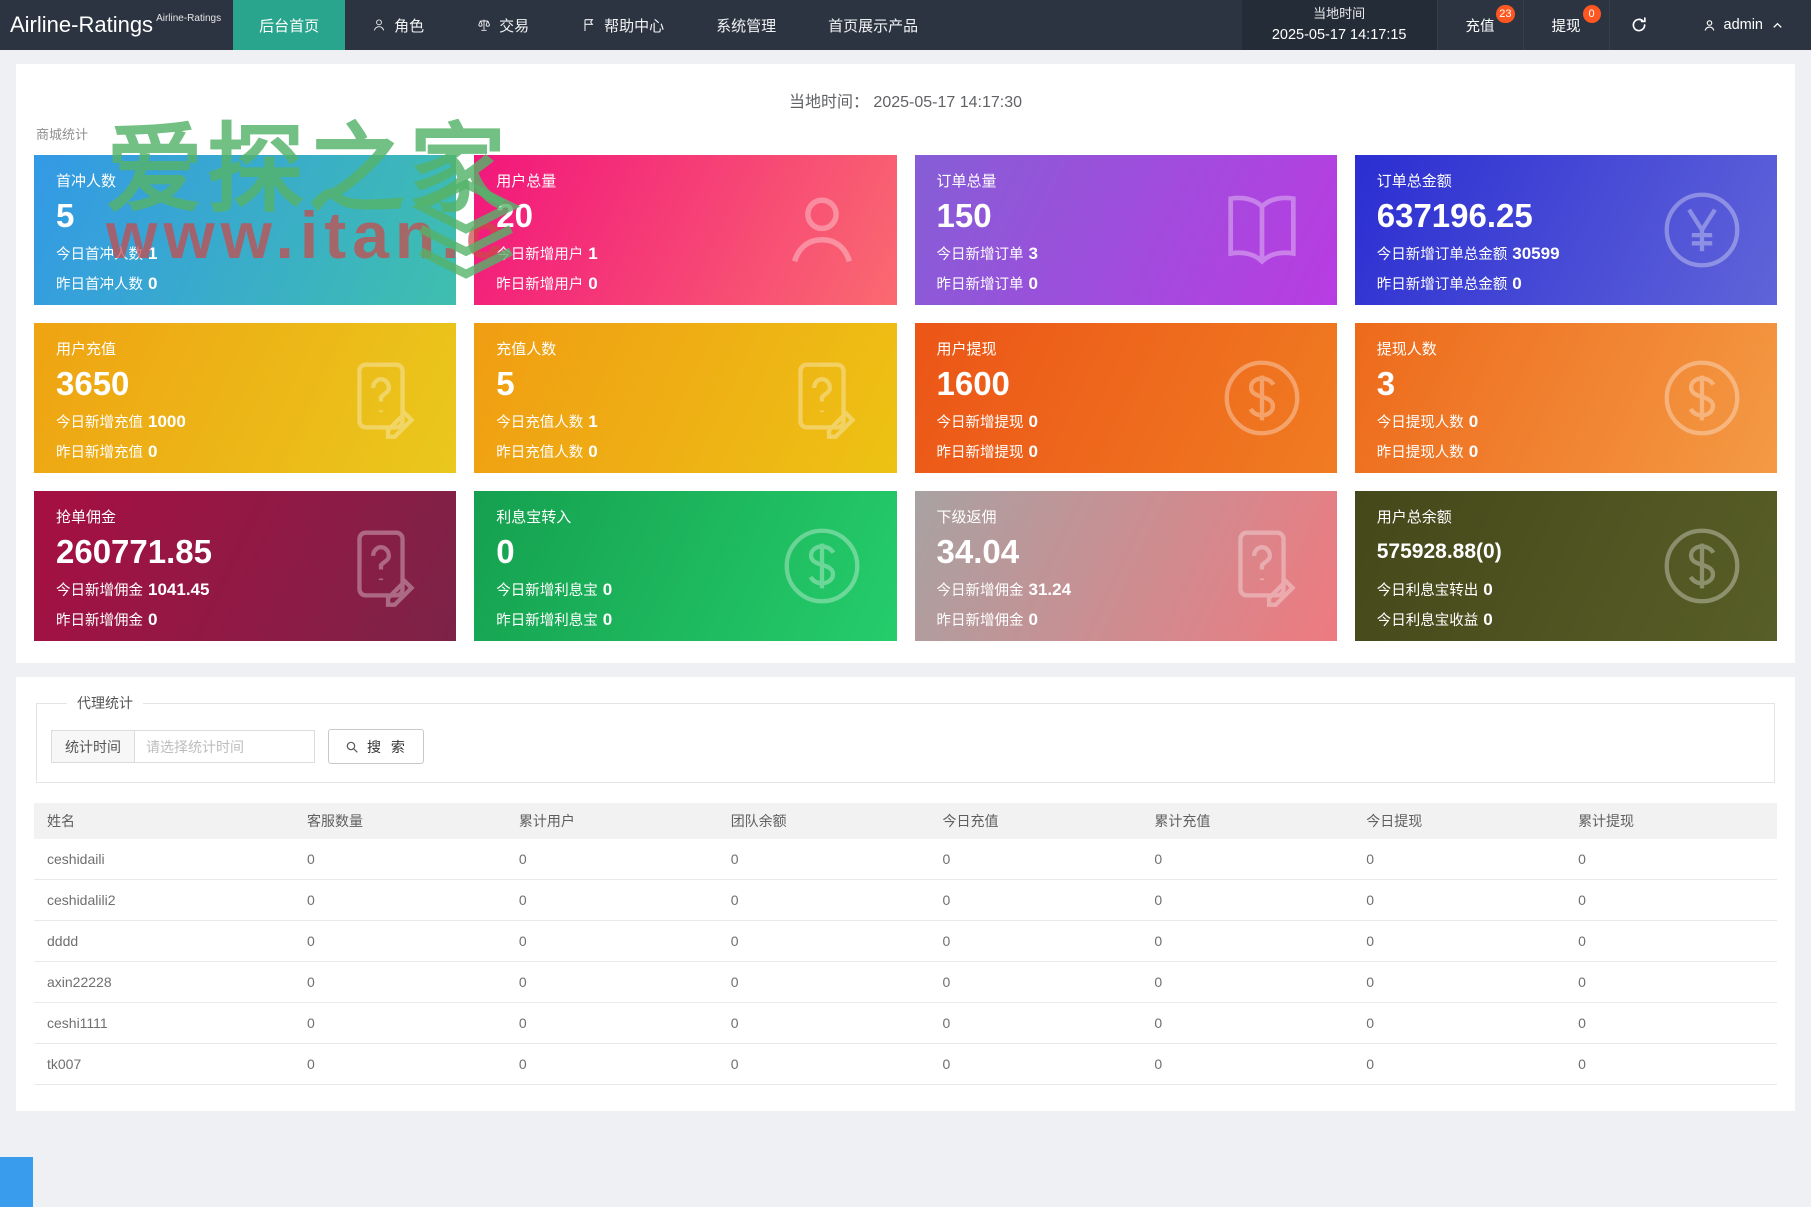 The height and width of the screenshot is (1207, 1811). I want to click on yen-icon, so click(1702, 230).